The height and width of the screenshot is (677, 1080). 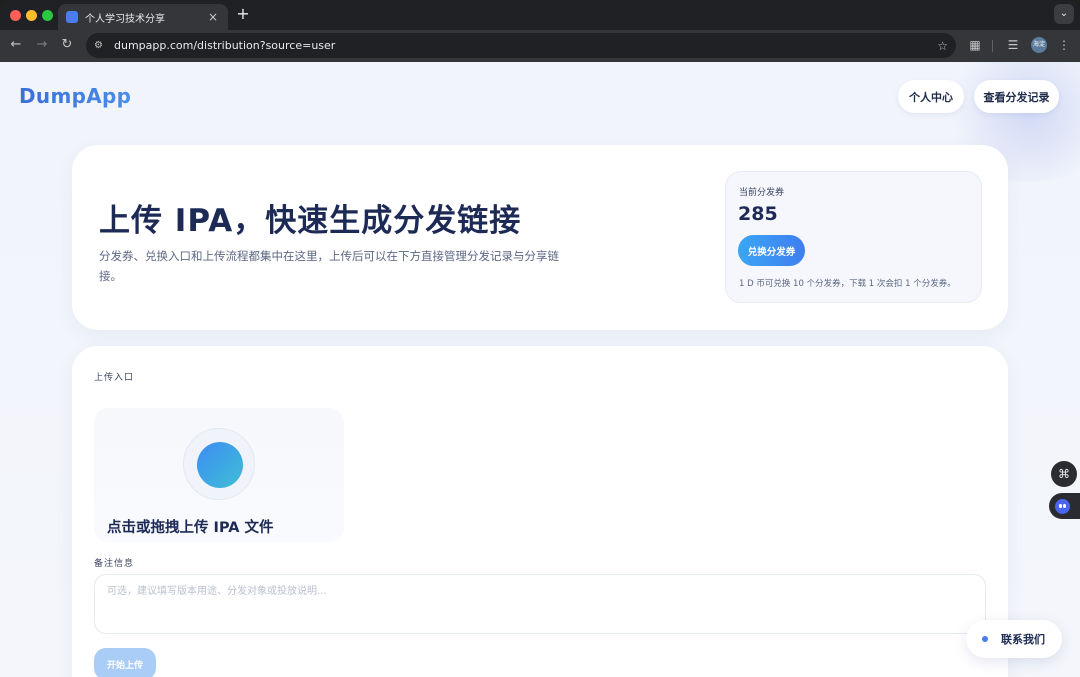 I want to click on logo-text: DumpApp, so click(x=75, y=96).